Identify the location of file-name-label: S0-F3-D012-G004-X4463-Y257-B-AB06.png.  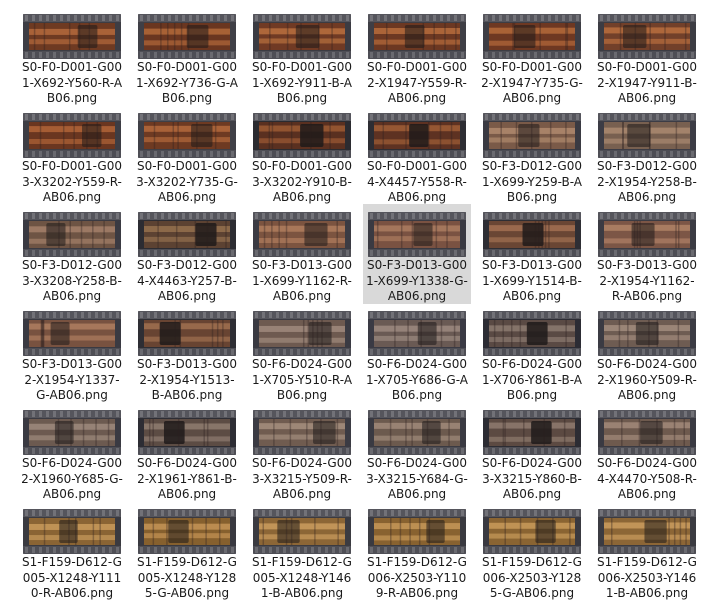
(187, 280).